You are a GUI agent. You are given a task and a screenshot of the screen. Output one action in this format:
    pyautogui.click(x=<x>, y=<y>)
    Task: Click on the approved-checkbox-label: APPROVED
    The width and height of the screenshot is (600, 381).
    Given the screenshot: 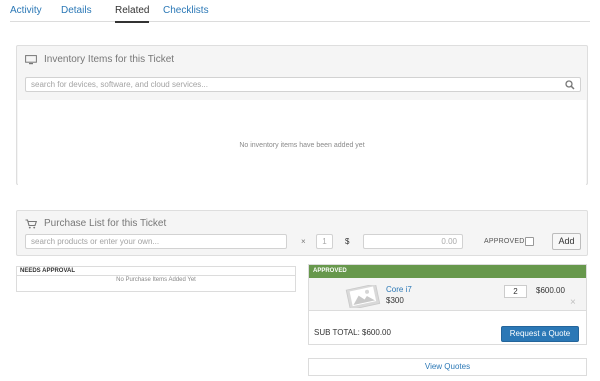 What is the action you would take?
    pyautogui.click(x=504, y=241)
    